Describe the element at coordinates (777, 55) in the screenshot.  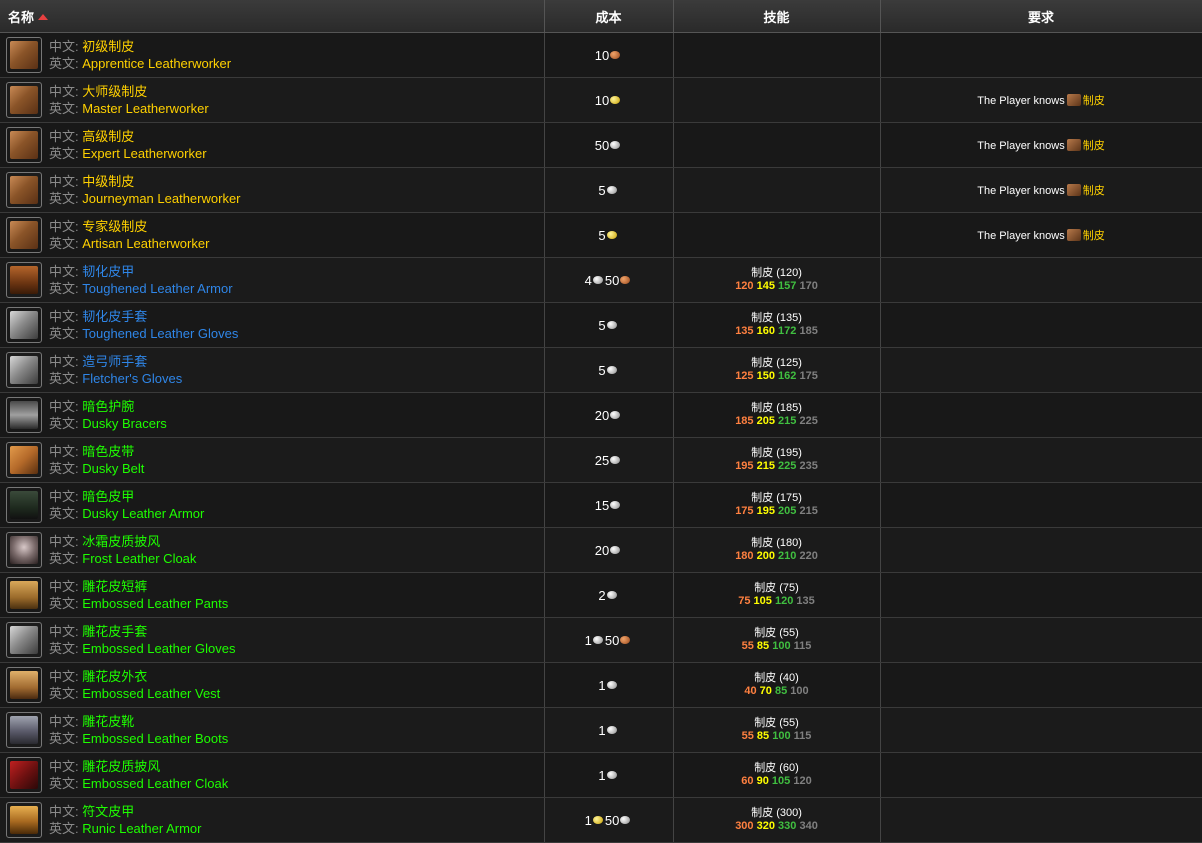
I see `skill-cell` at that location.